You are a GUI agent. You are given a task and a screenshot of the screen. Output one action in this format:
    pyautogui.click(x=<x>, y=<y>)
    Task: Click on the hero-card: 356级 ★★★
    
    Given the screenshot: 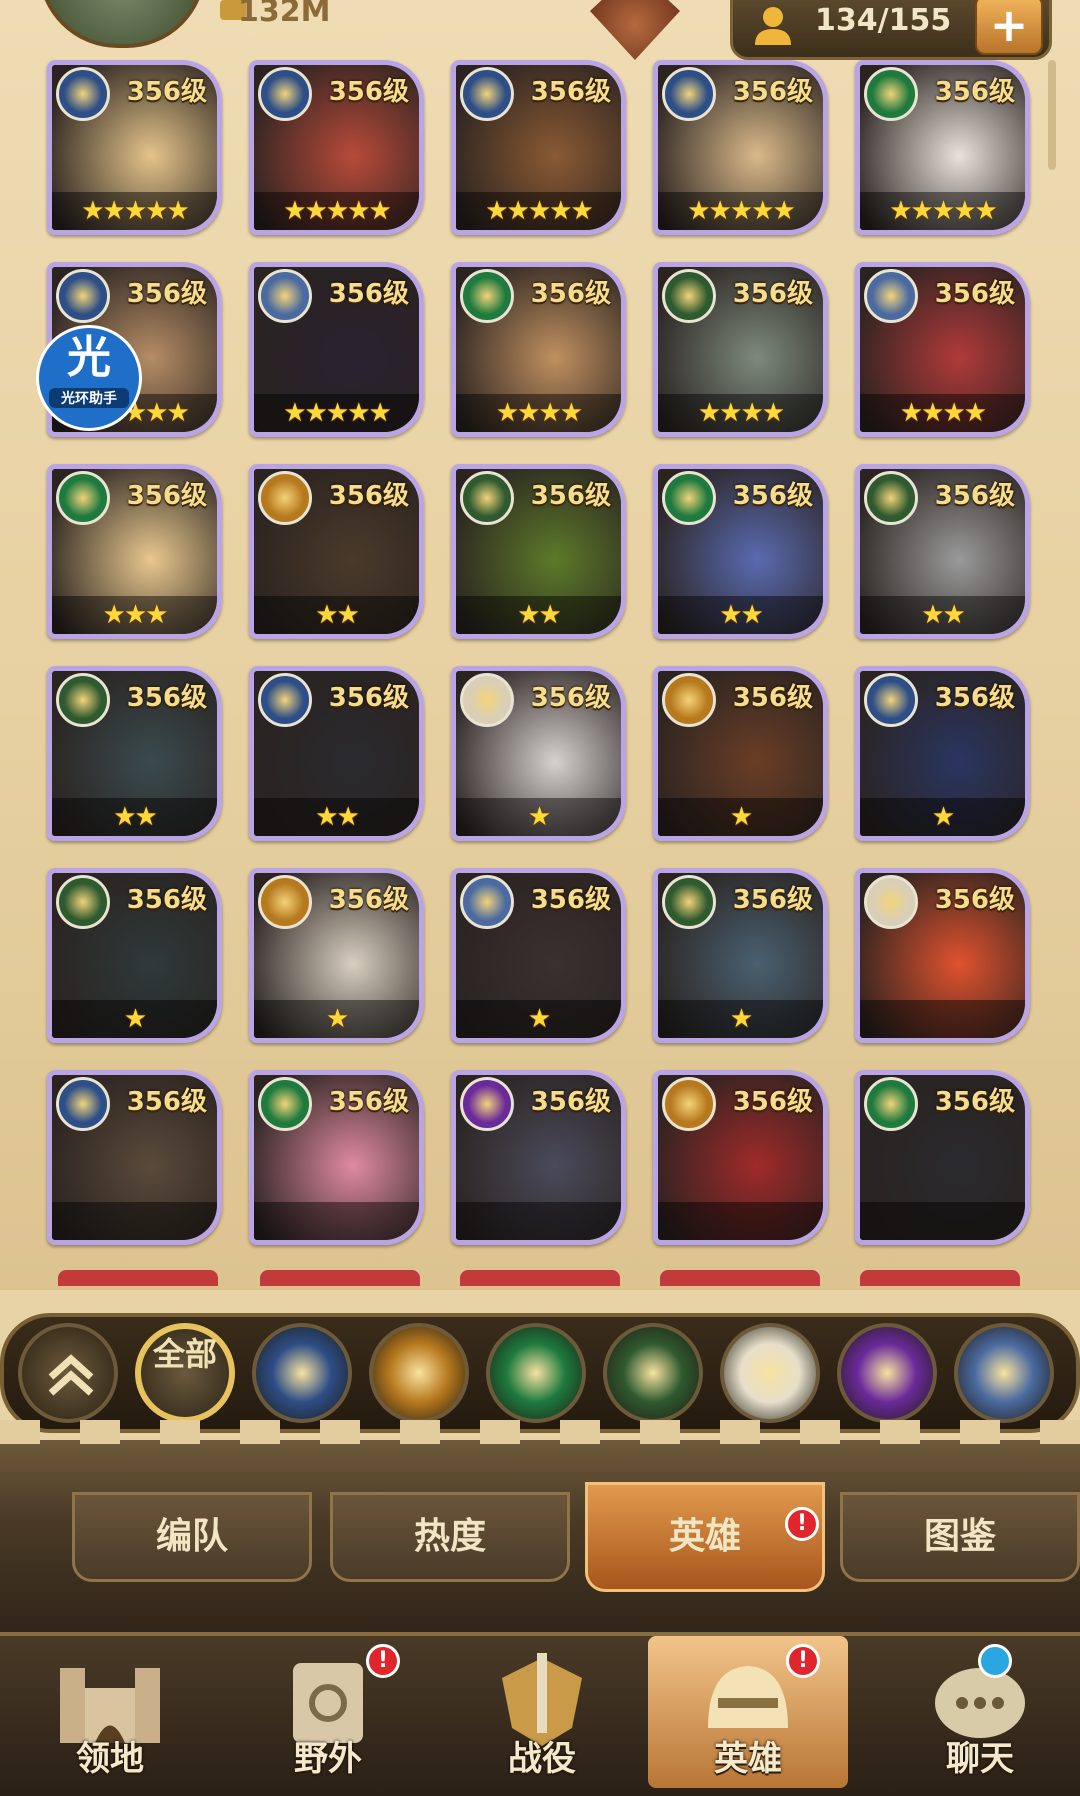 What is the action you would take?
    pyautogui.click(x=134, y=551)
    